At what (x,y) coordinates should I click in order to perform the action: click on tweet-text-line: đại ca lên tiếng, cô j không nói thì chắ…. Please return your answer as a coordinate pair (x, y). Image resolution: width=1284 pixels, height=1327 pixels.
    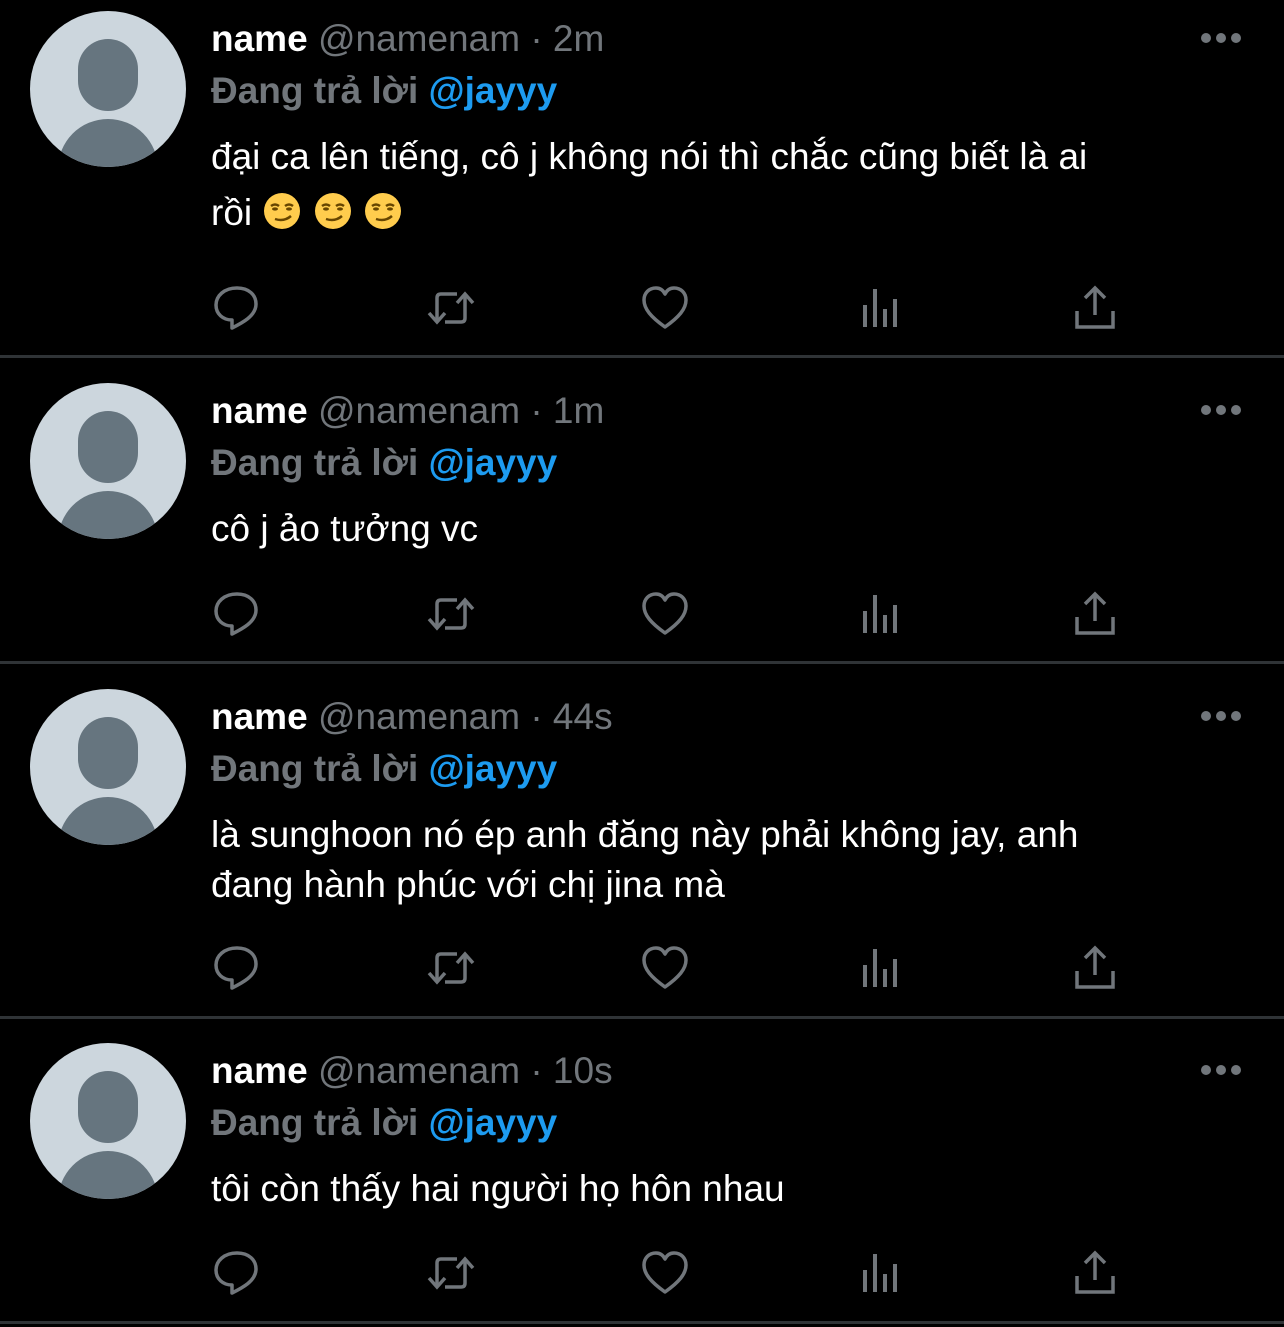
    Looking at the image, I should click on (649, 156).